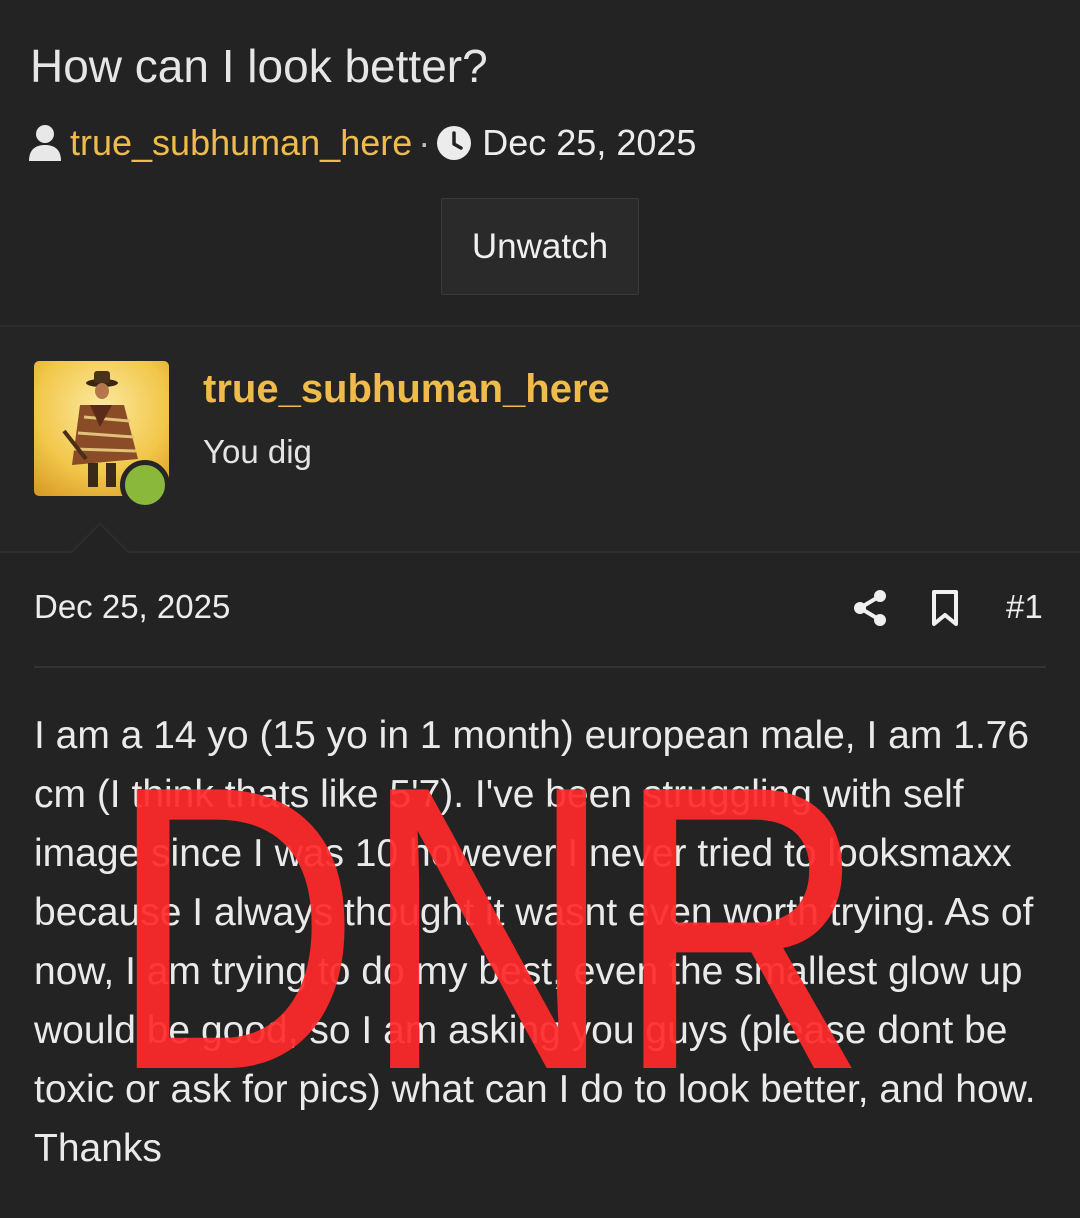 The height and width of the screenshot is (1218, 1080). I want to click on unwatch-button: Unwatch, so click(540, 246).